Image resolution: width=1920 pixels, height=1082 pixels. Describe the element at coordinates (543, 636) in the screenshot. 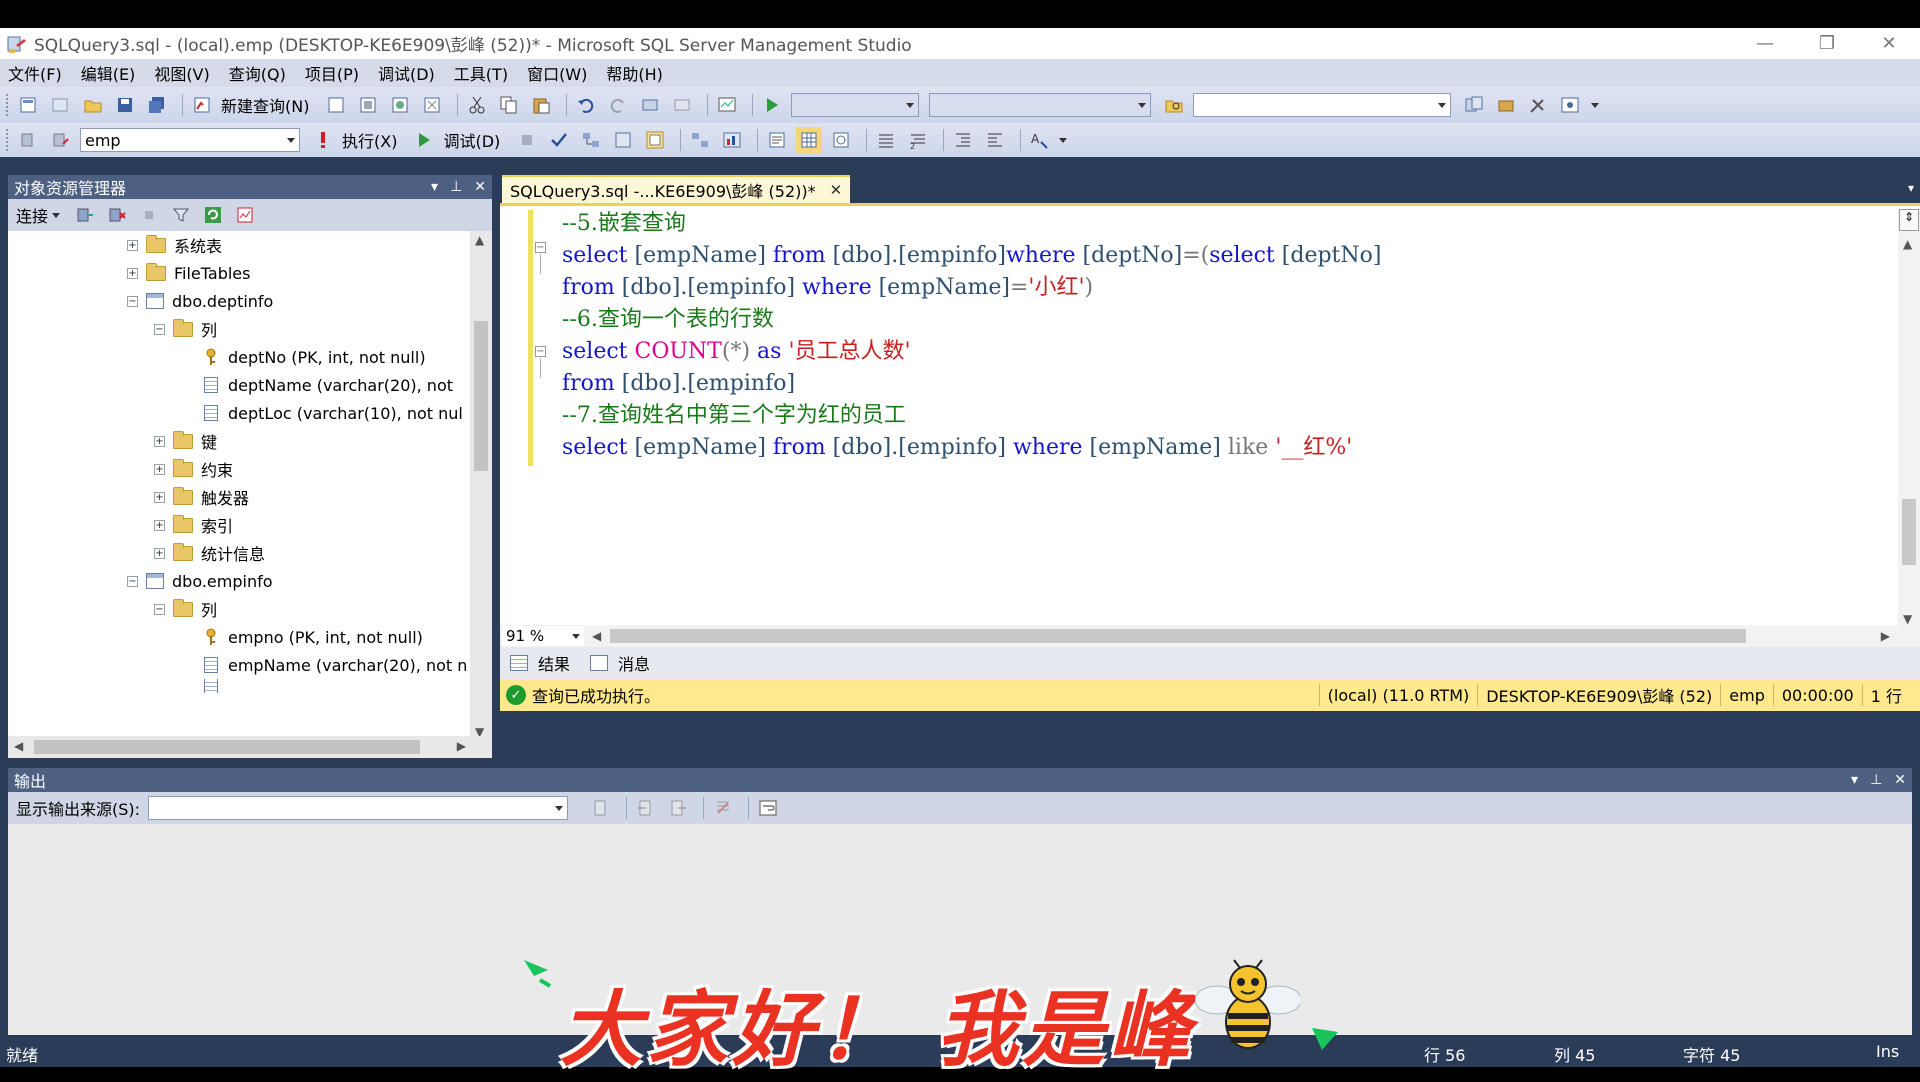

I see `zoom-select: 91 %` at that location.